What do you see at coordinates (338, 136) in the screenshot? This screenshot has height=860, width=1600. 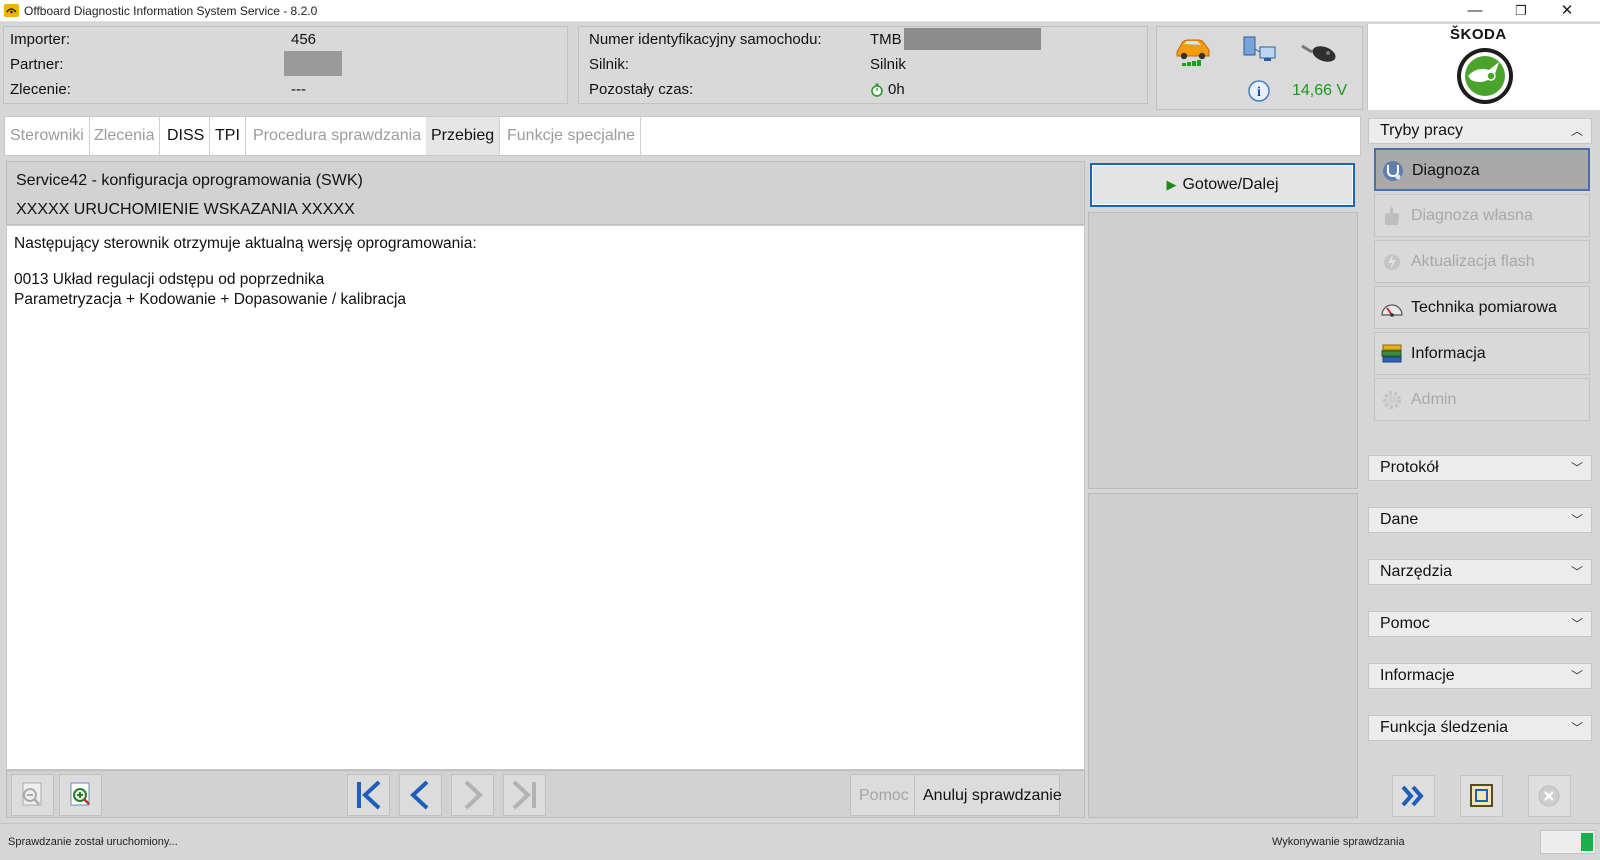 I see `tab-procedura-sprawdzania: Procedura sprawdzania` at bounding box center [338, 136].